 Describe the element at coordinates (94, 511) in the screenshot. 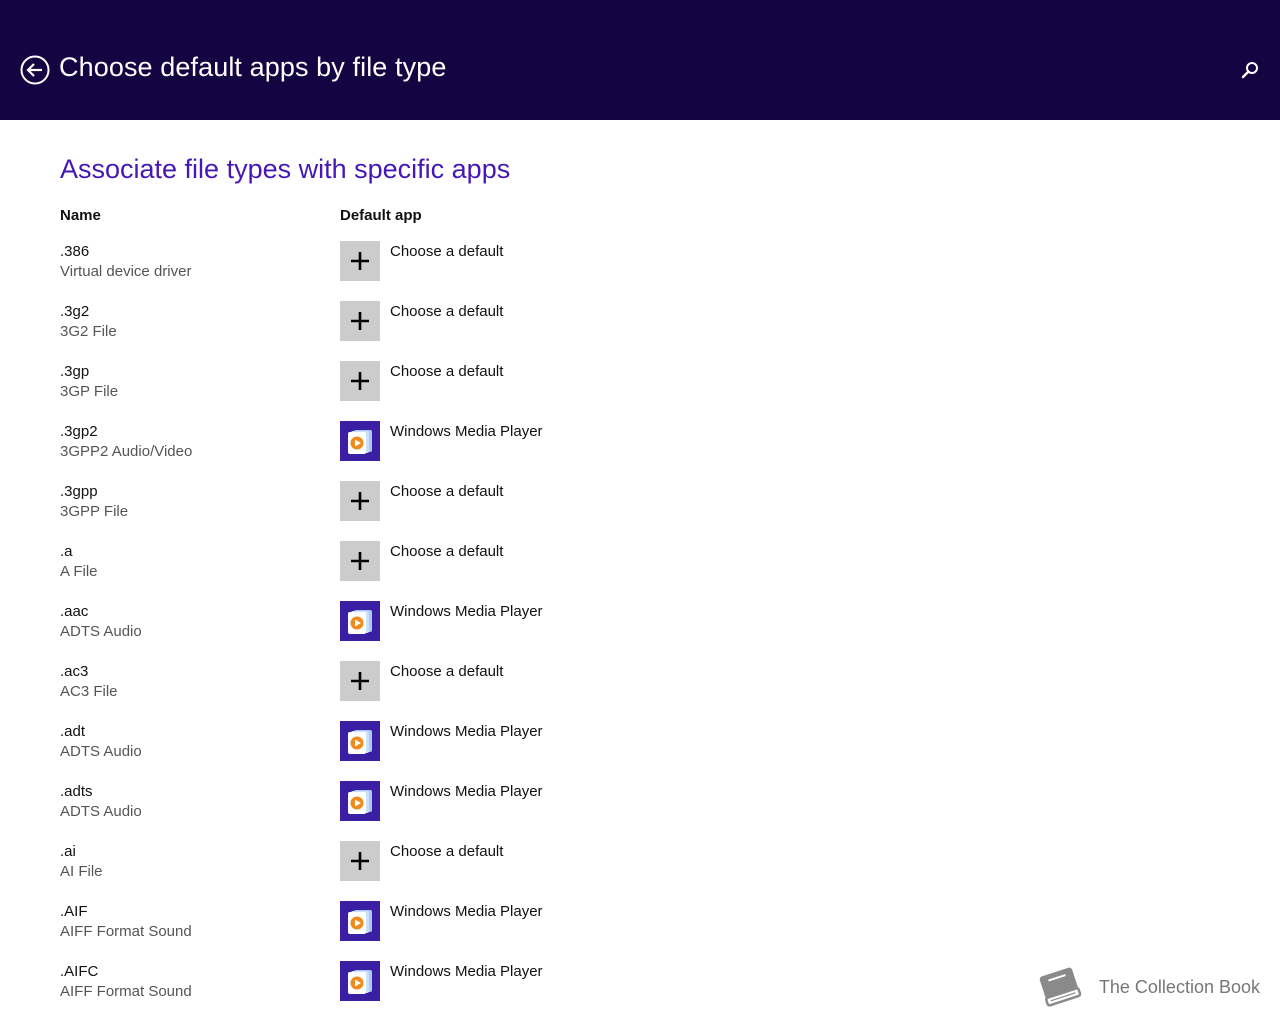

I see `file-type-description: 3GPP File` at that location.